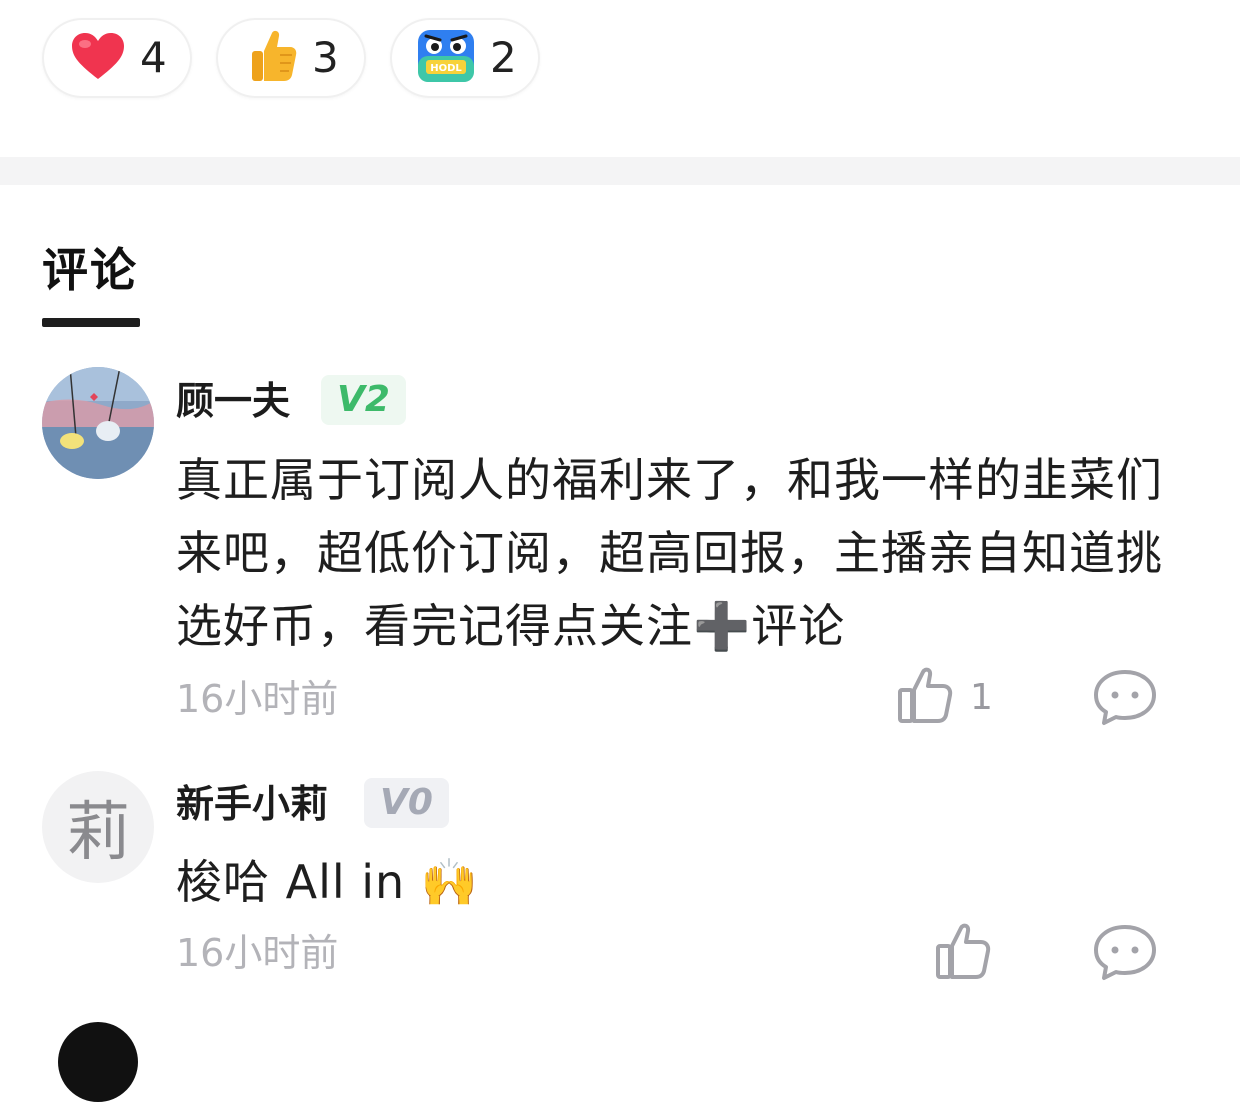 This screenshot has width=1240, height=1102. I want to click on avatar: 莉, so click(98, 827).